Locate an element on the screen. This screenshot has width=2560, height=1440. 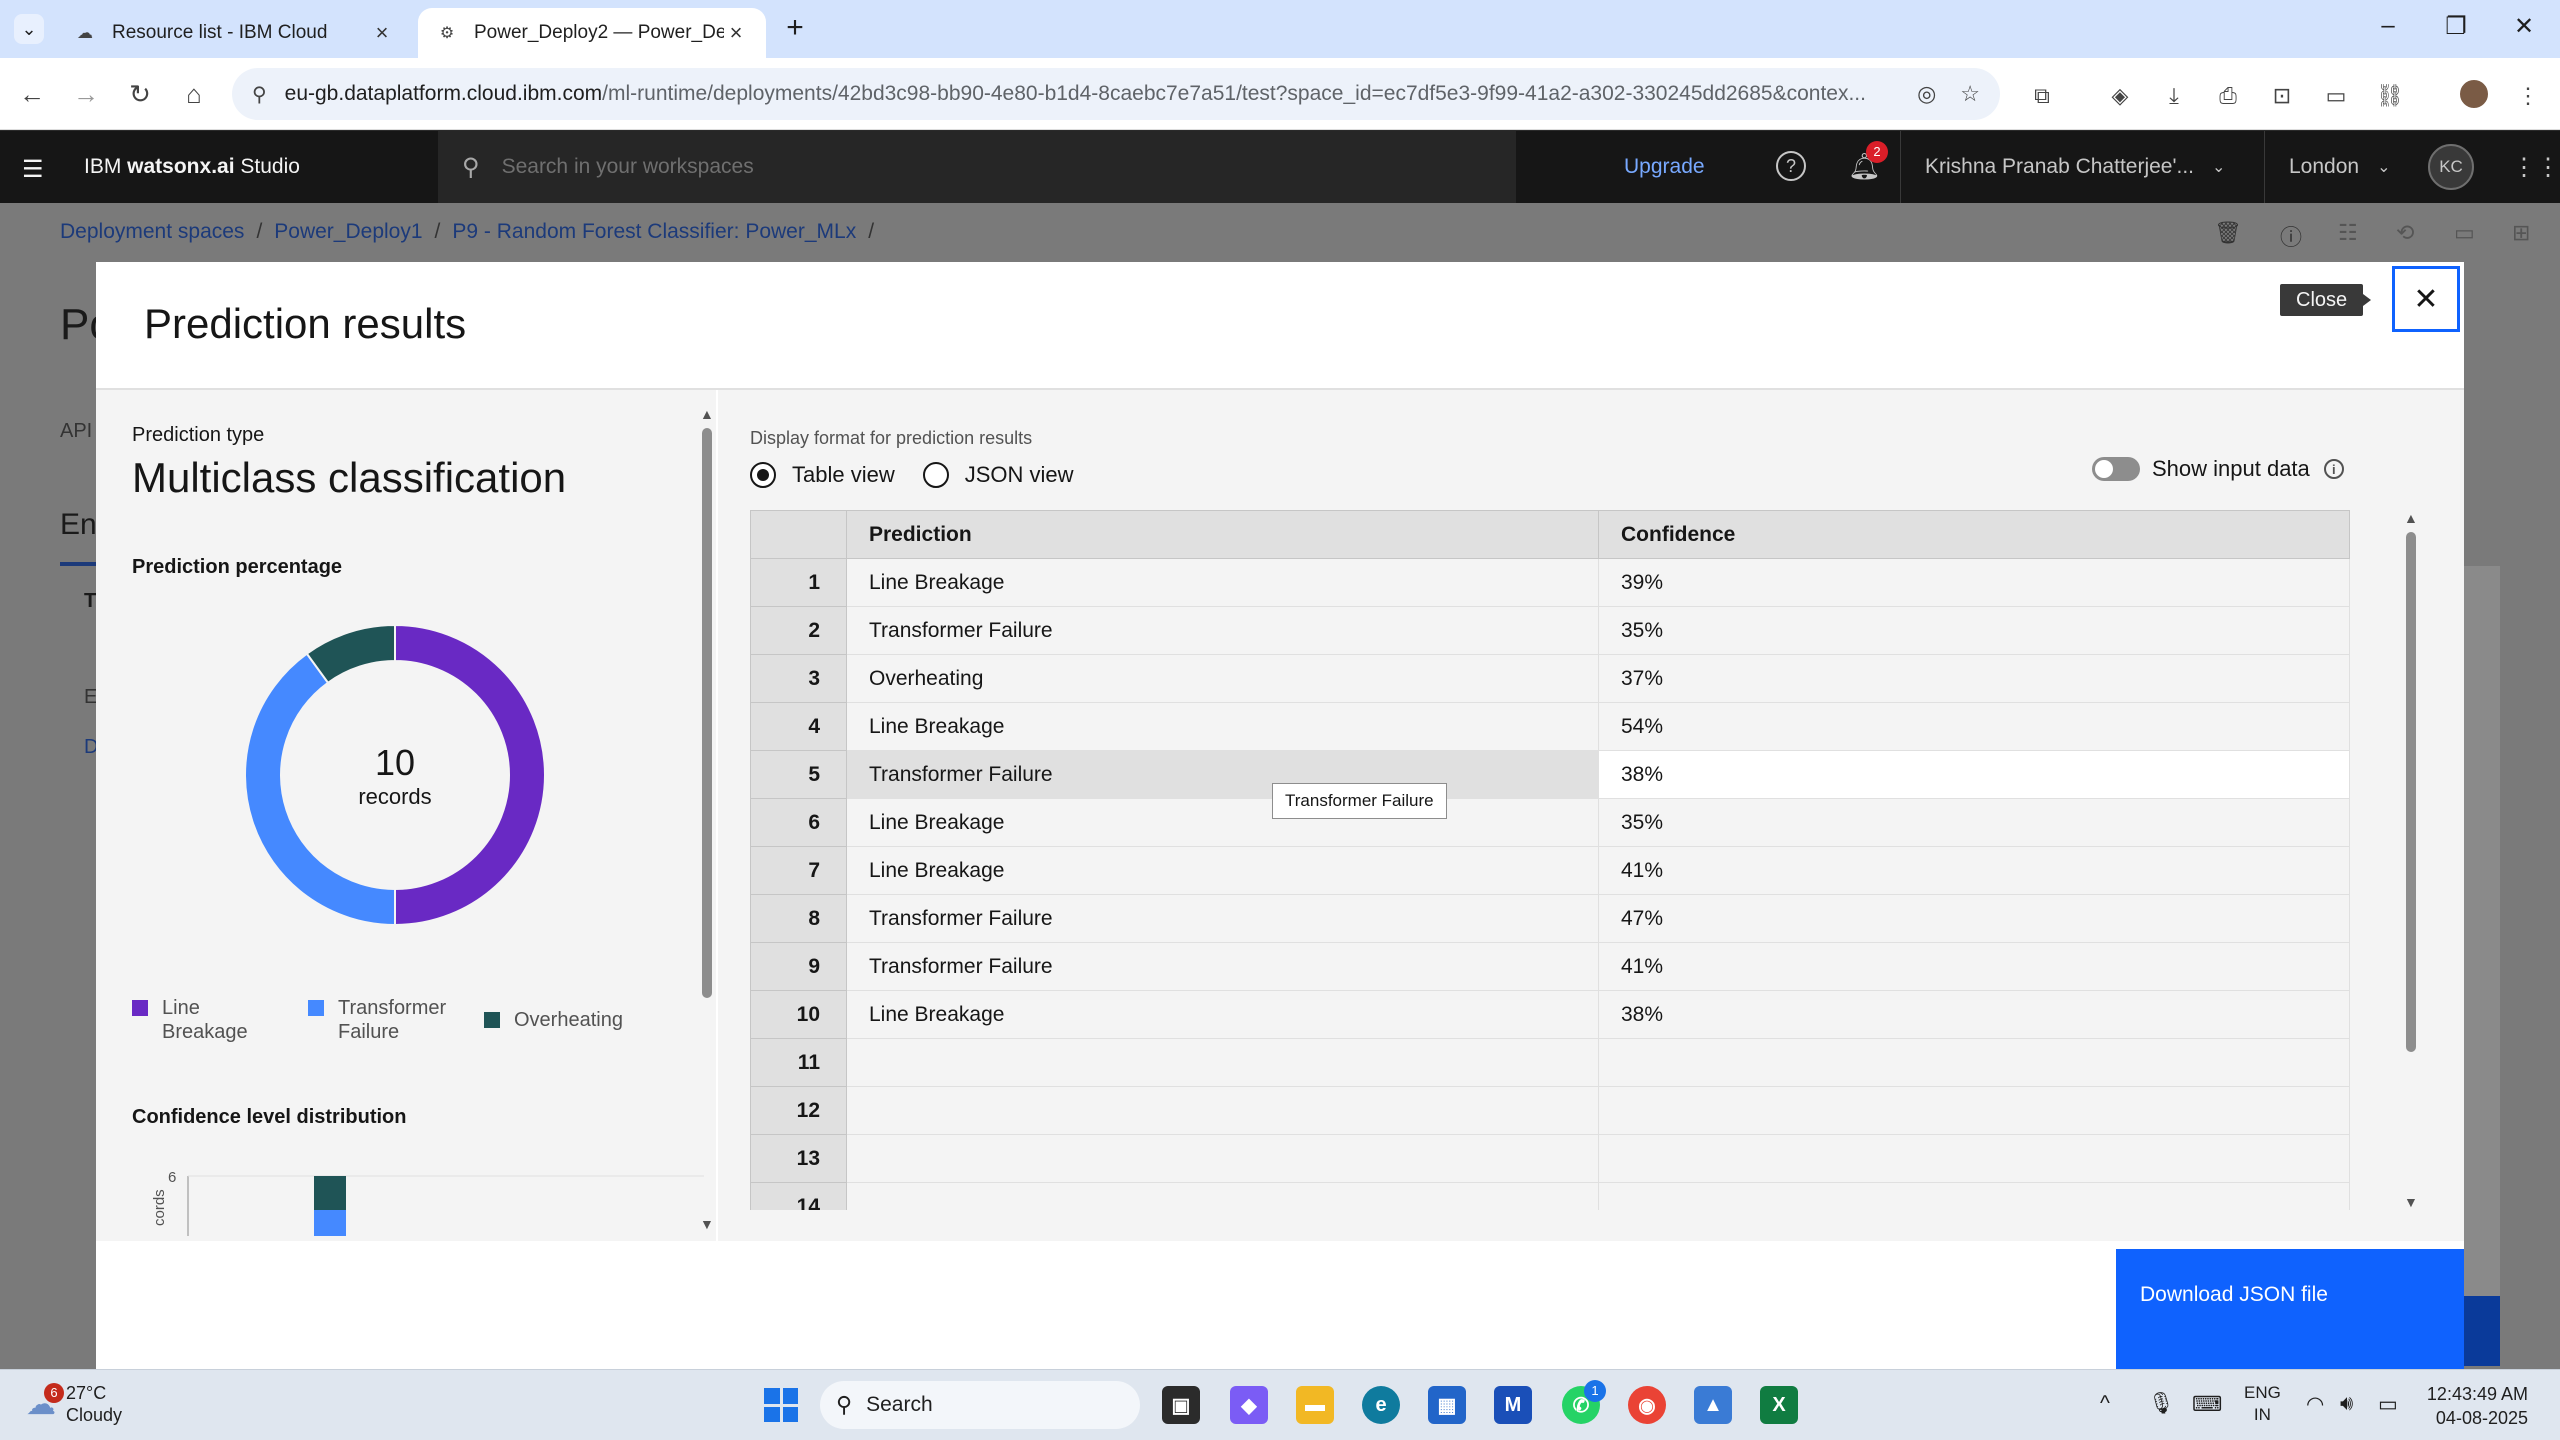
table-row: 8 Transformer Failure 47% is located at coordinates (1550, 918).